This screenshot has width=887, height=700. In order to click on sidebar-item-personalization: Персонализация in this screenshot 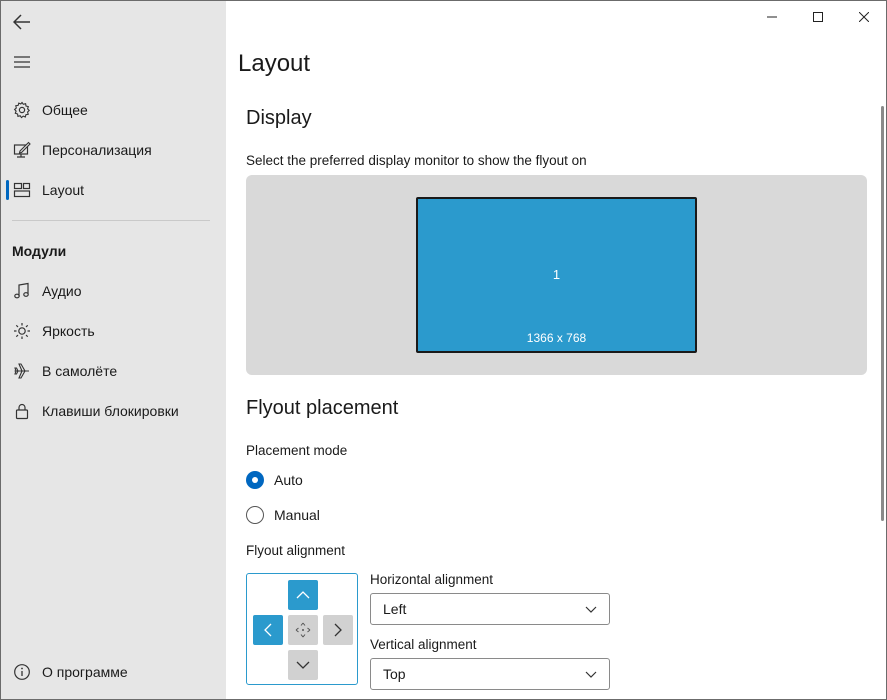, I will do `click(113, 150)`.